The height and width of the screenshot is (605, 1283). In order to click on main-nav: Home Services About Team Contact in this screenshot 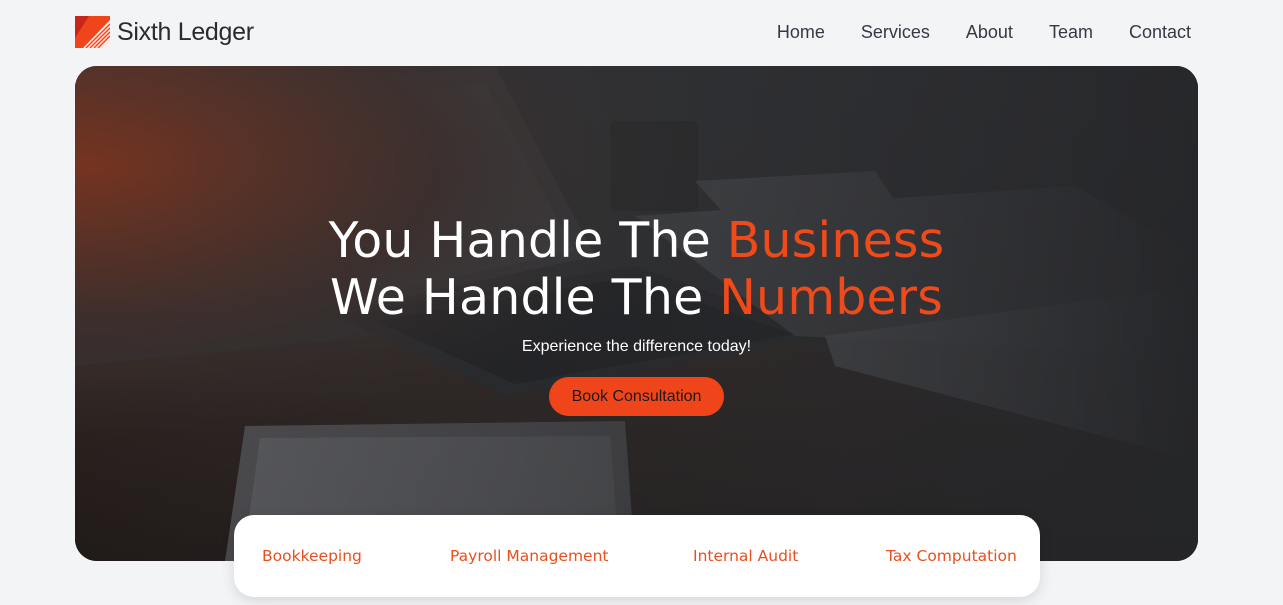, I will do `click(966, 32)`.